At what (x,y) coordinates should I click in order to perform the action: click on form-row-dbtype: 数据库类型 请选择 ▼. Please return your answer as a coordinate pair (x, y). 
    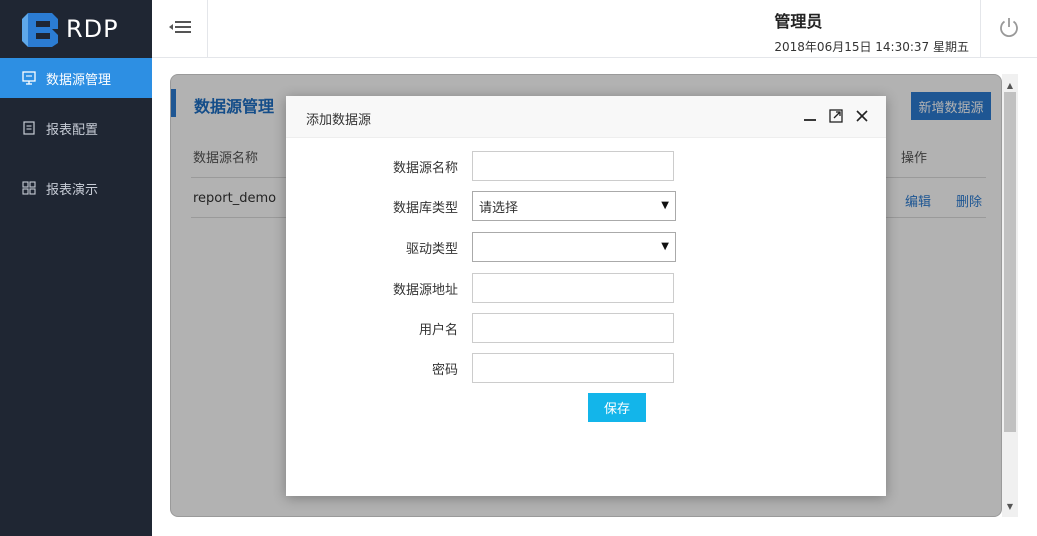
    Looking at the image, I should click on (586, 206).